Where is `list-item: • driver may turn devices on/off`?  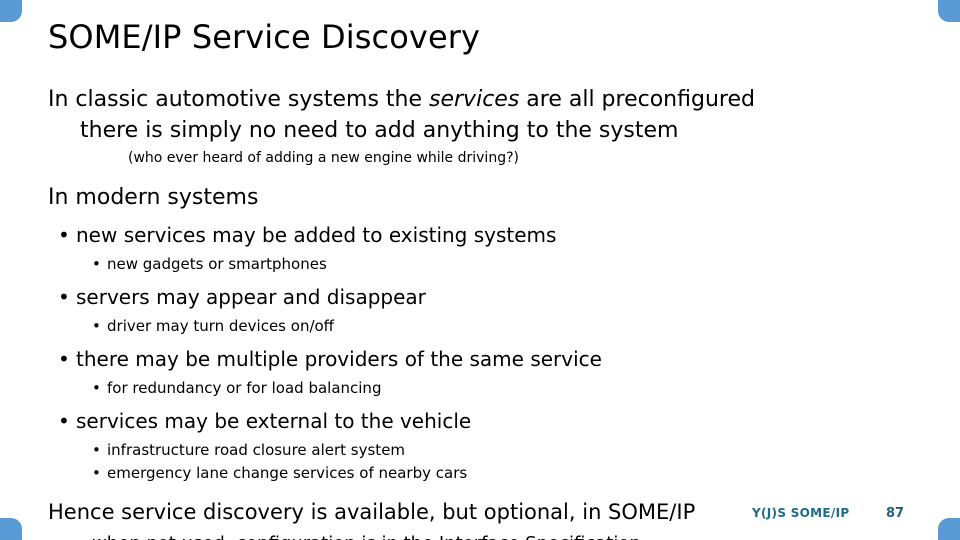
list-item: • driver may turn devices on/off is located at coordinates (488, 326).